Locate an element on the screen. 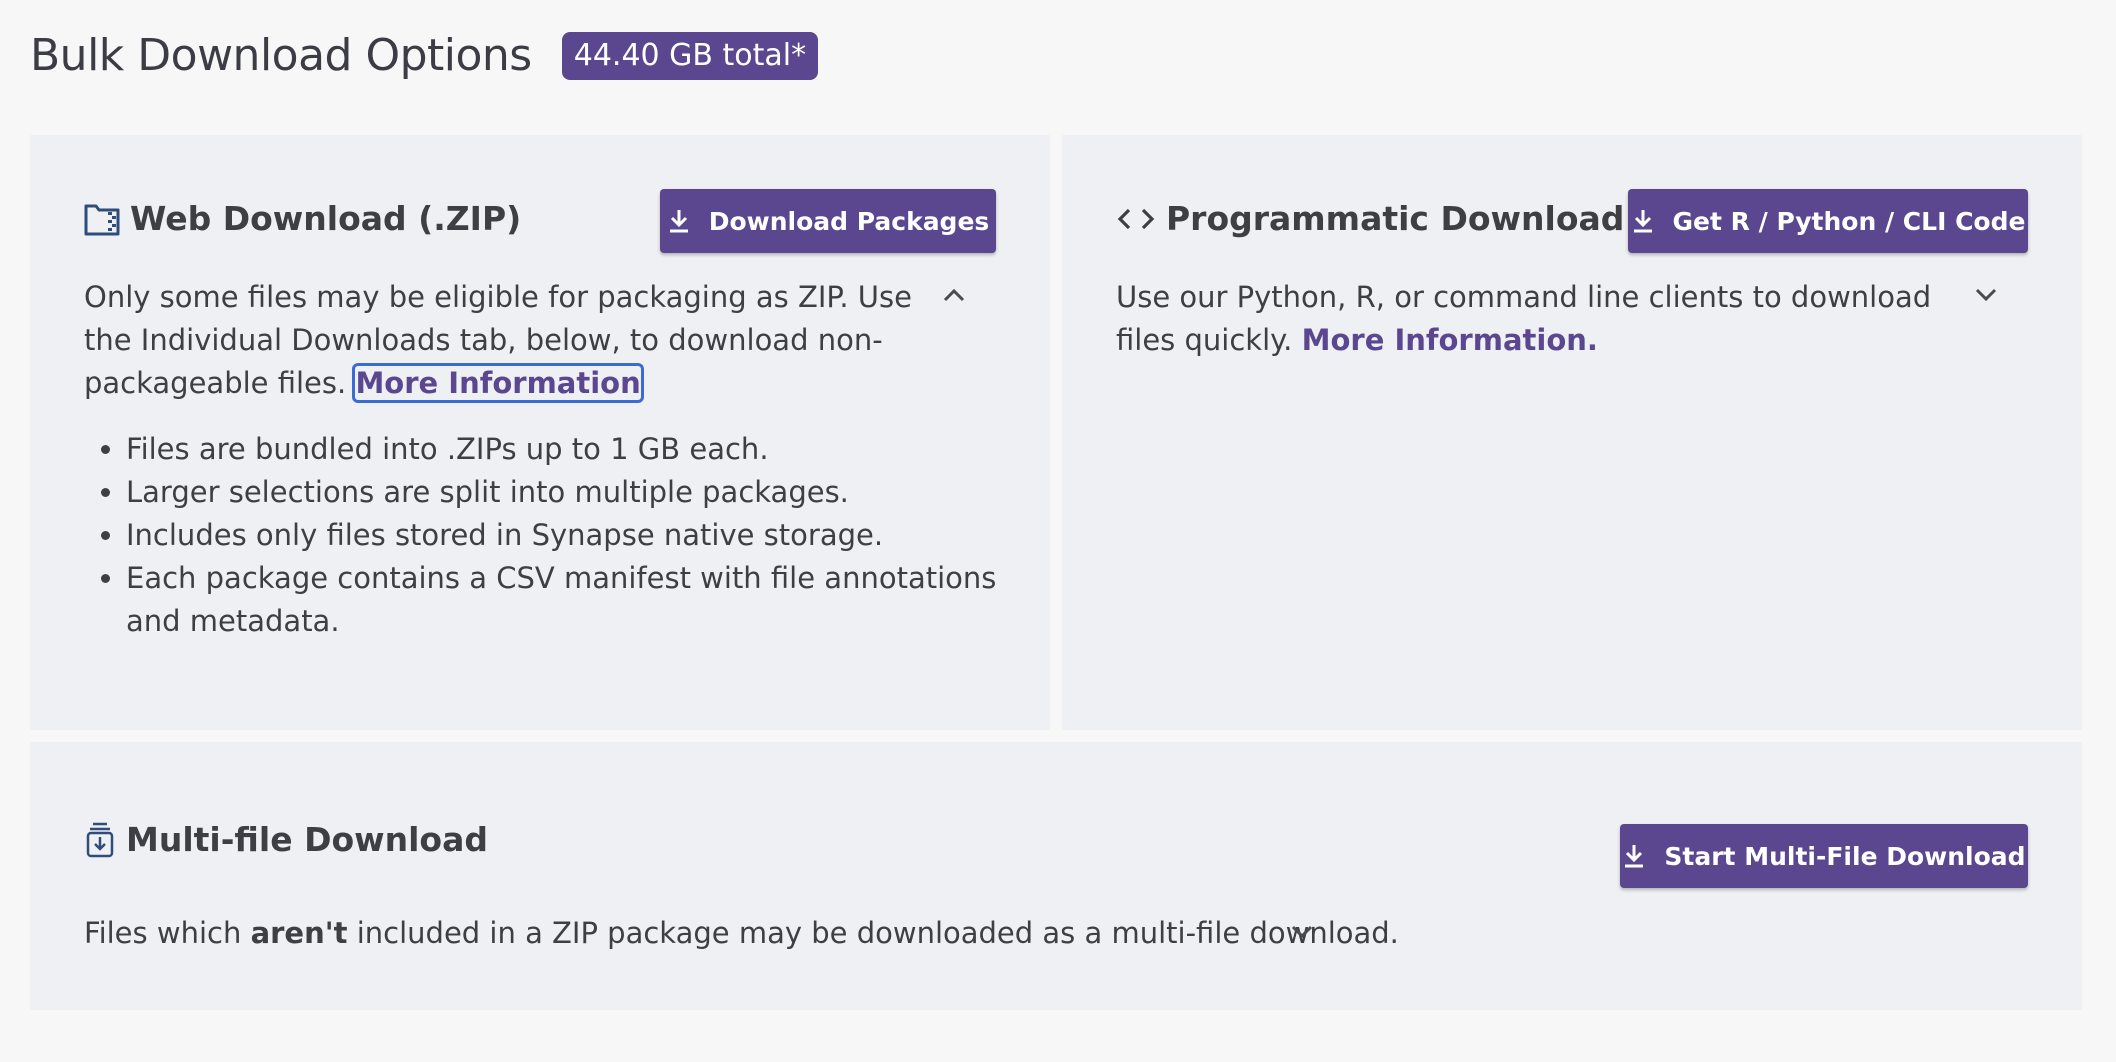 Image resolution: width=2116 pixels, height=1062 pixels. start-multi-file-download-label: Start Multi-File Download is located at coordinates (1845, 856).